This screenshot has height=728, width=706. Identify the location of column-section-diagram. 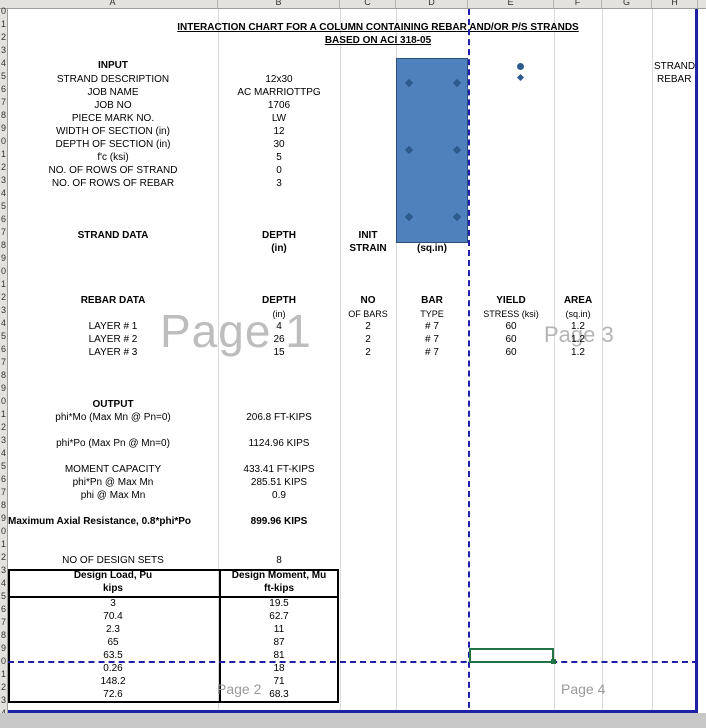
(432, 150).